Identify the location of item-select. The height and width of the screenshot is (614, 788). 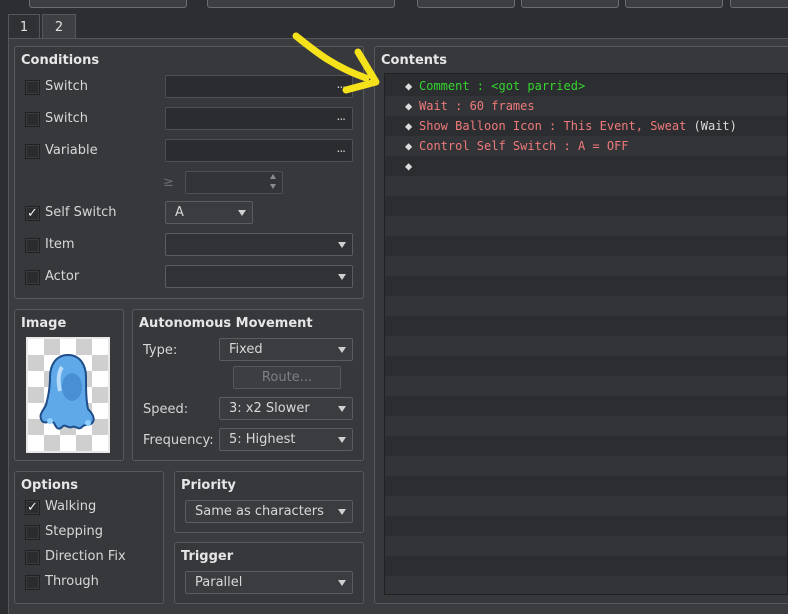
(259, 244).